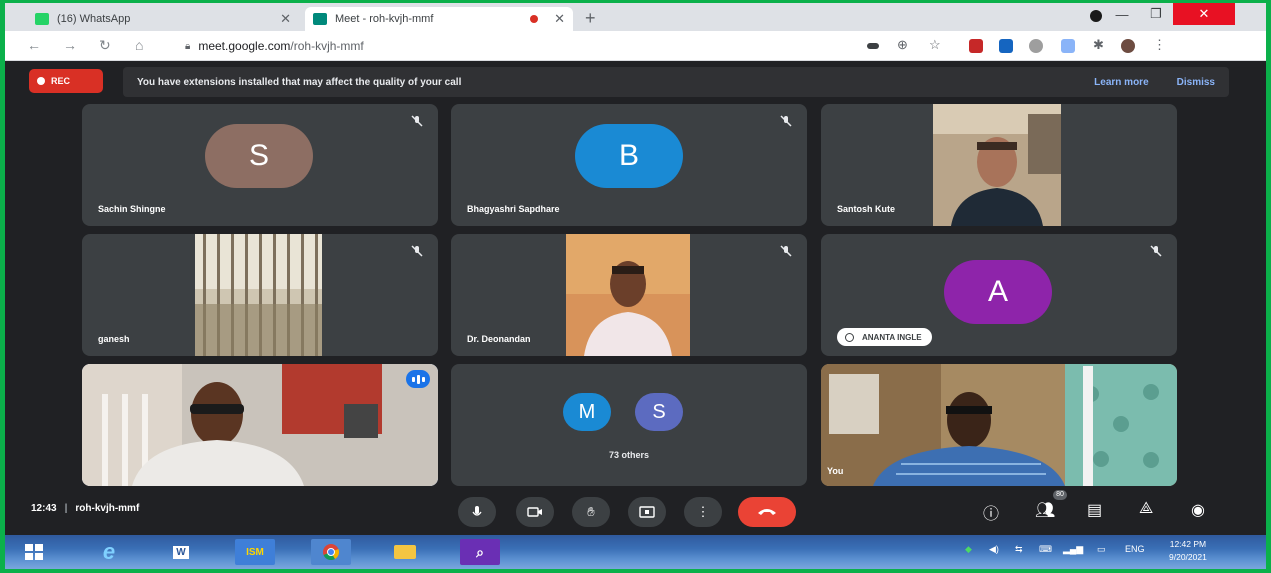  What do you see at coordinates (34, 552) in the screenshot?
I see `start-button` at bounding box center [34, 552].